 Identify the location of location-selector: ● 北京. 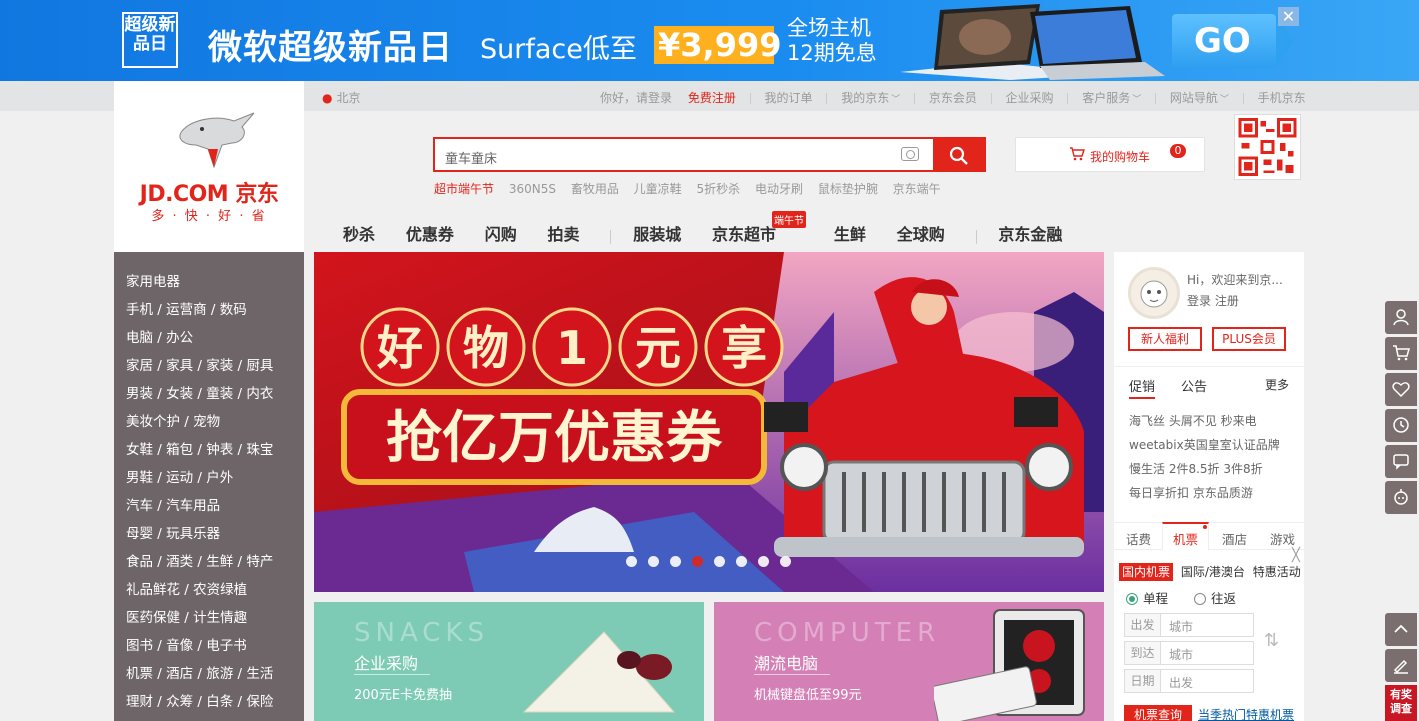
(341, 97).